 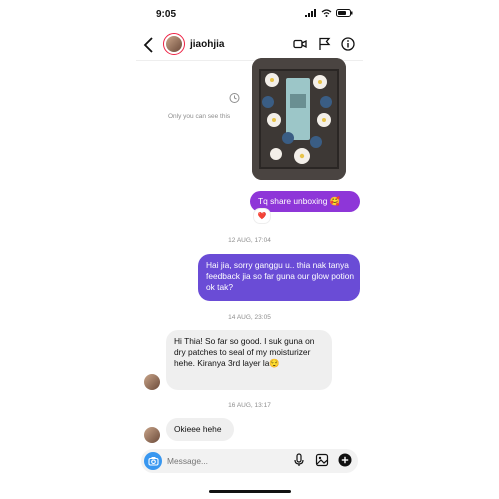 I want to click on timestamp: 16 AUG, 13:17, so click(x=249, y=405).